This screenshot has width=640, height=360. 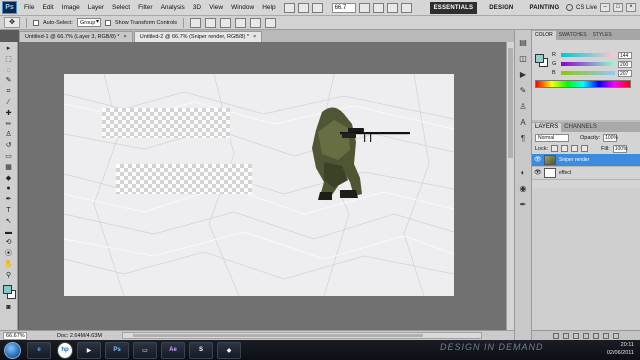 What do you see at coordinates (9, 253) in the screenshot?
I see `3d-camera-tool-icon: ⦿` at bounding box center [9, 253].